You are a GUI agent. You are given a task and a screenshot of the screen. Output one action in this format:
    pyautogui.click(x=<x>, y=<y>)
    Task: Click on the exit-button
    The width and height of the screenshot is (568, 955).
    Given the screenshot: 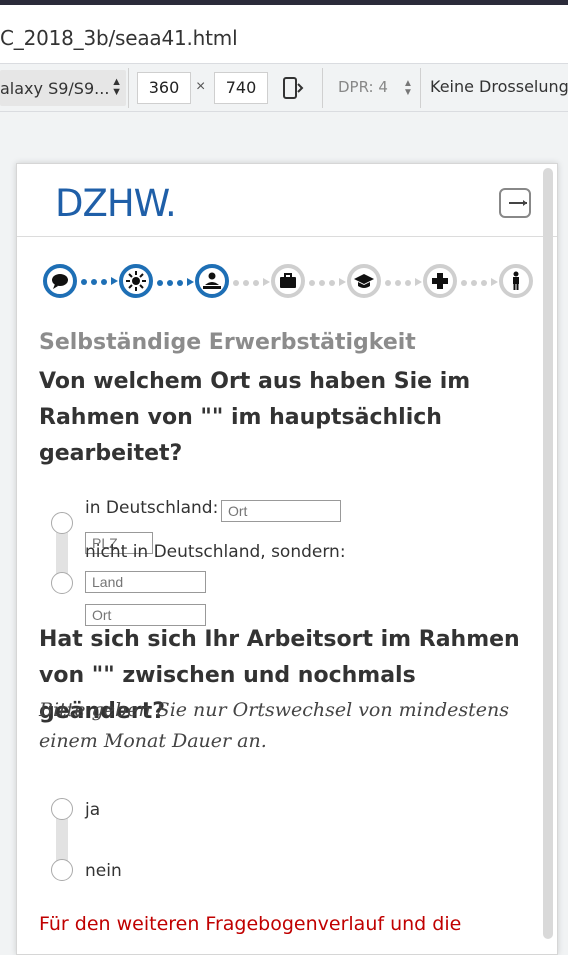 What is the action you would take?
    pyautogui.click(x=515, y=203)
    